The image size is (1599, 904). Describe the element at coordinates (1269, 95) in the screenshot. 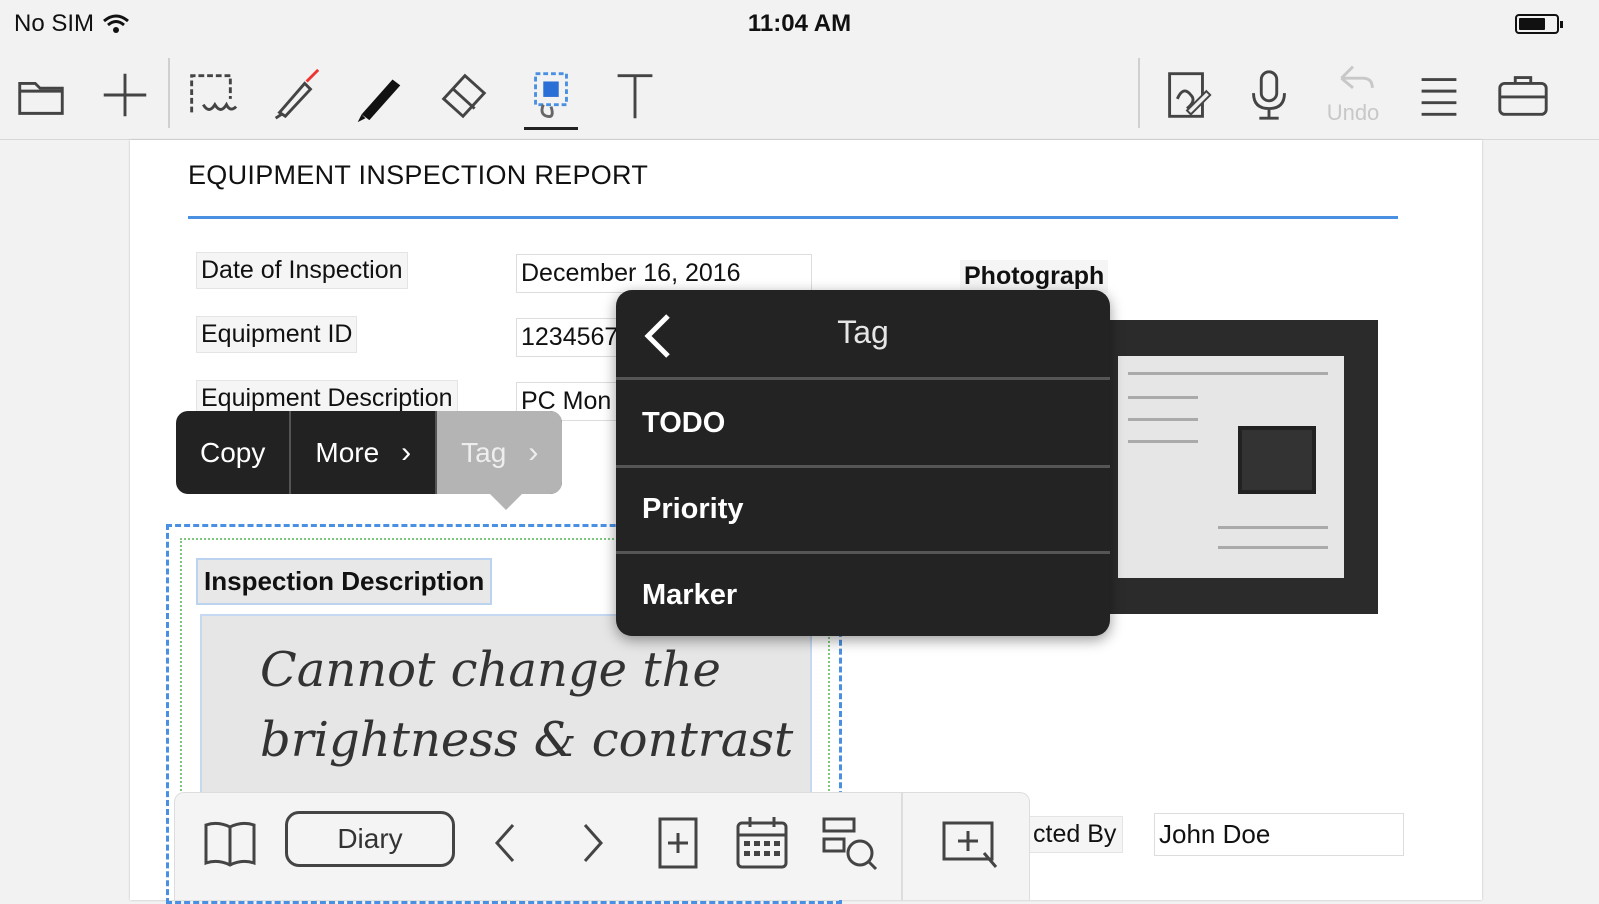

I see `microphone-icon` at that location.